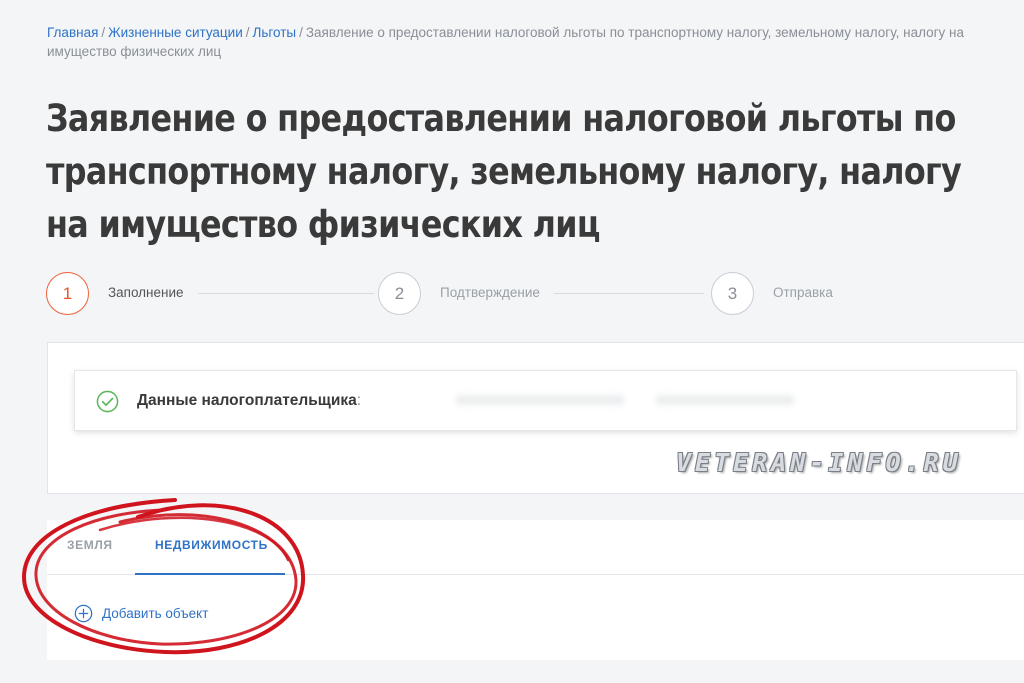  What do you see at coordinates (359, 400) in the screenshot?
I see `taxpayer-label-colon: :` at bounding box center [359, 400].